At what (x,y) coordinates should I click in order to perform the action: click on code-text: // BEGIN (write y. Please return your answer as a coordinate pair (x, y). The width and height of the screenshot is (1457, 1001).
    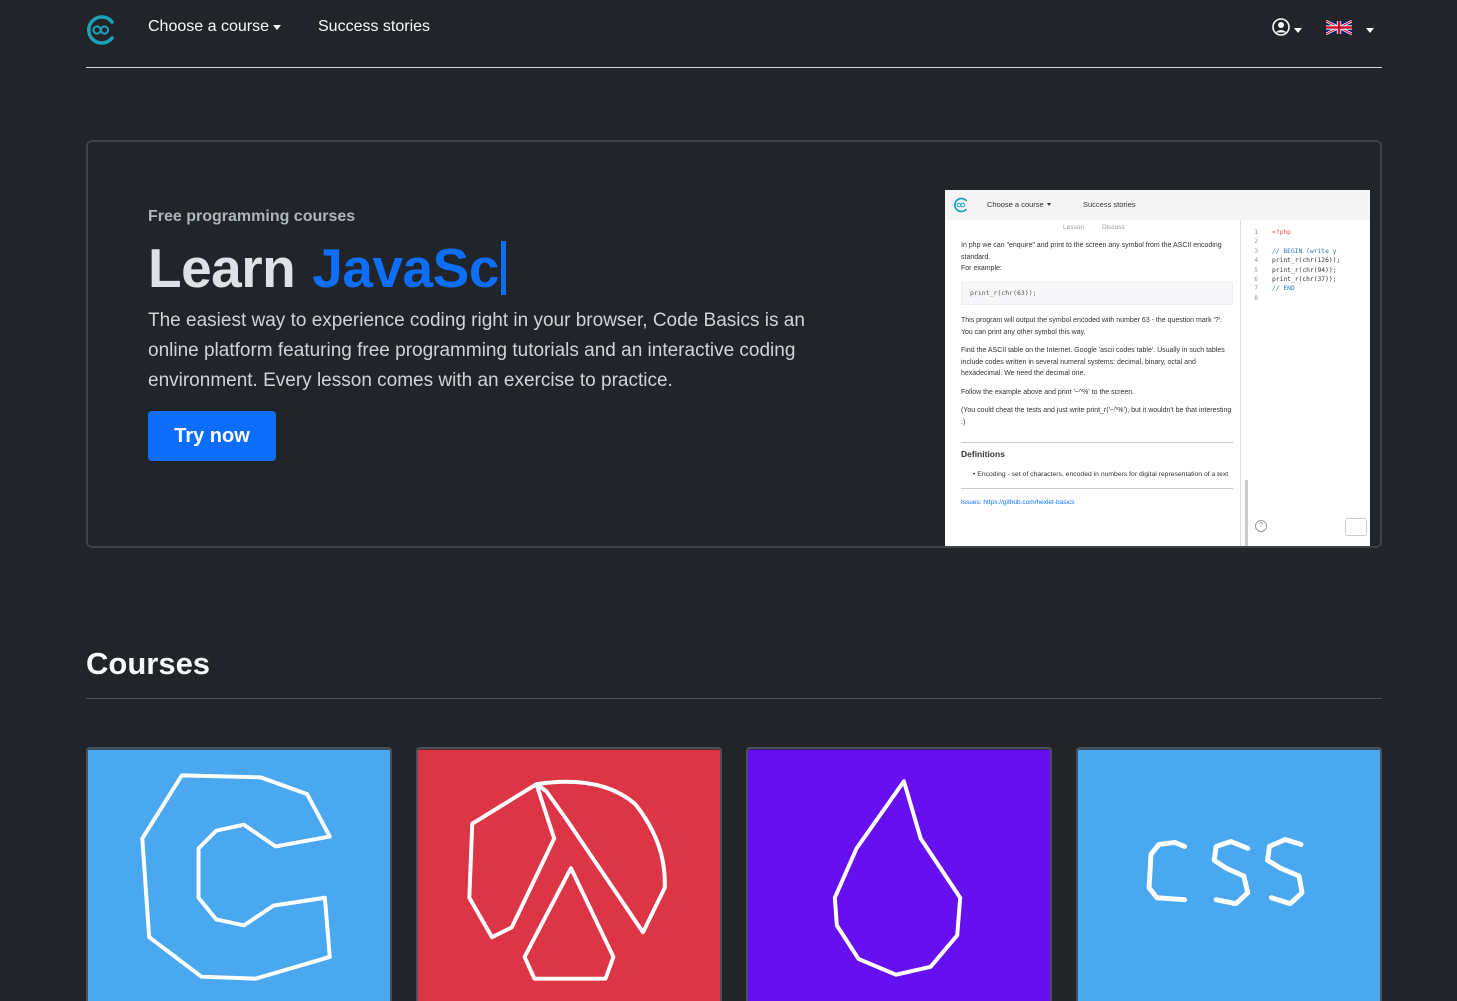
    Looking at the image, I should click on (1304, 251).